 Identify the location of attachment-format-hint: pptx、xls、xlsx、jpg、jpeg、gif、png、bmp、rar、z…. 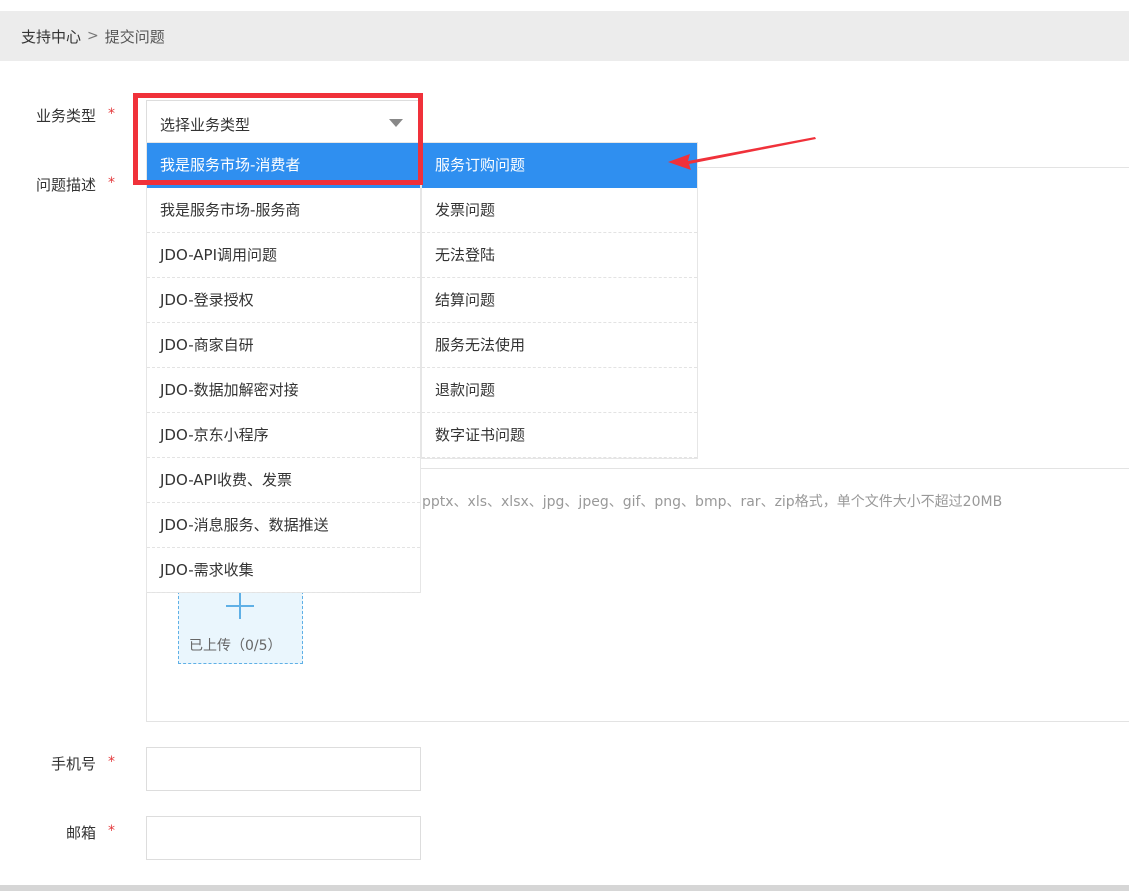
(712, 502).